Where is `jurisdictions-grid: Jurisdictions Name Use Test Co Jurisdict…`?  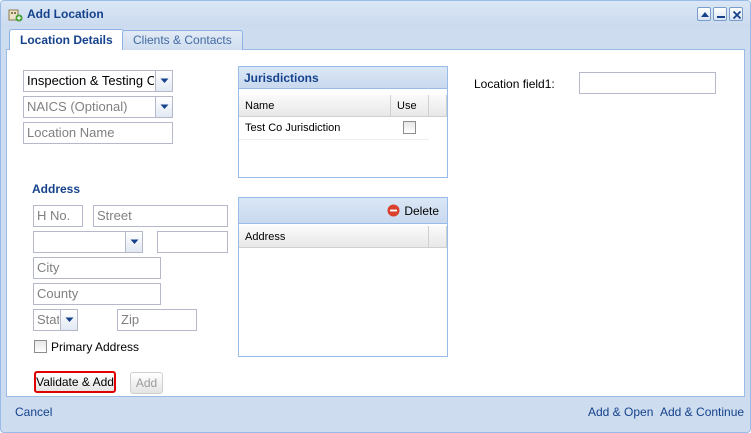 jurisdictions-grid: Jurisdictions Name Use Test Co Jurisdict… is located at coordinates (343, 122).